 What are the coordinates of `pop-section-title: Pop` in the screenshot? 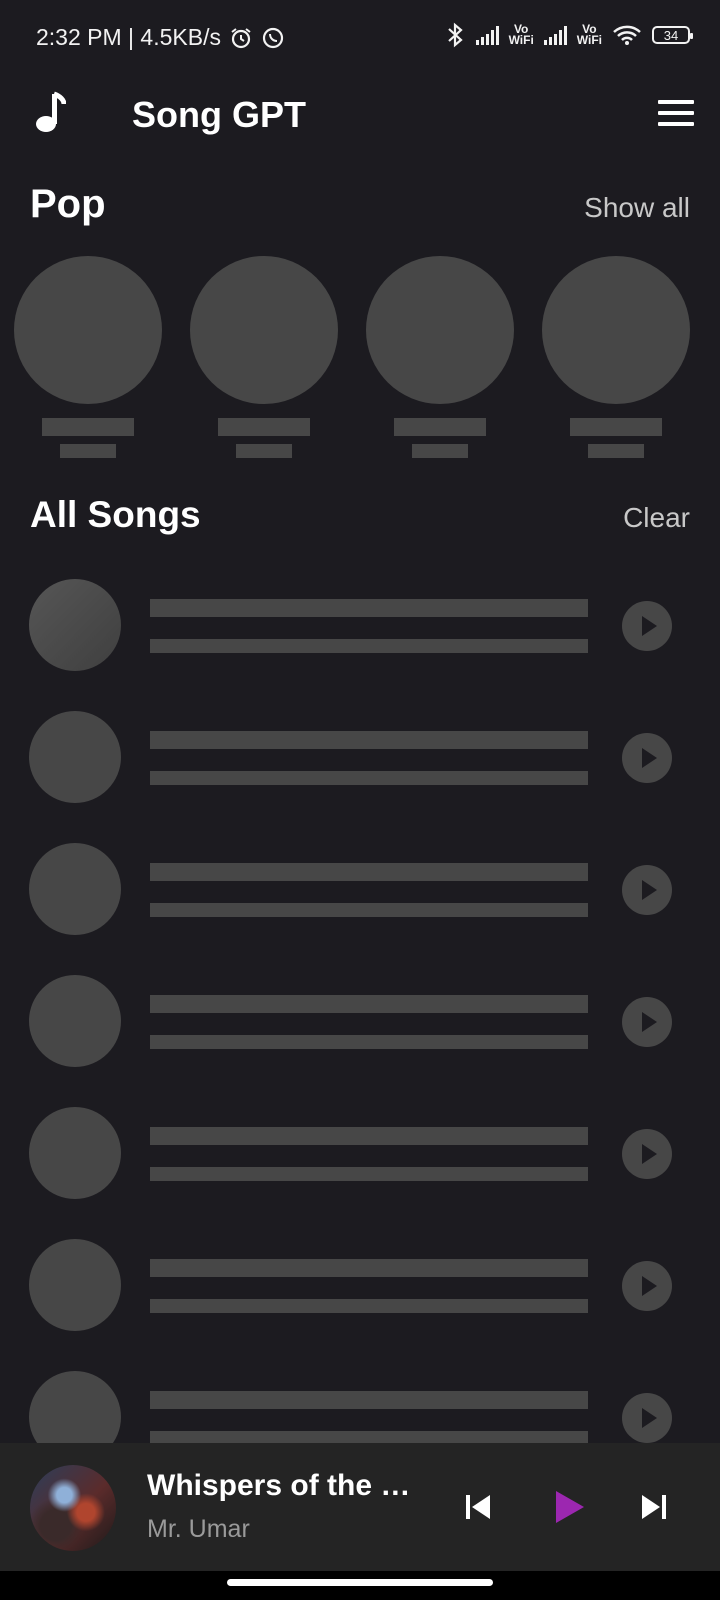 It's located at (68, 204).